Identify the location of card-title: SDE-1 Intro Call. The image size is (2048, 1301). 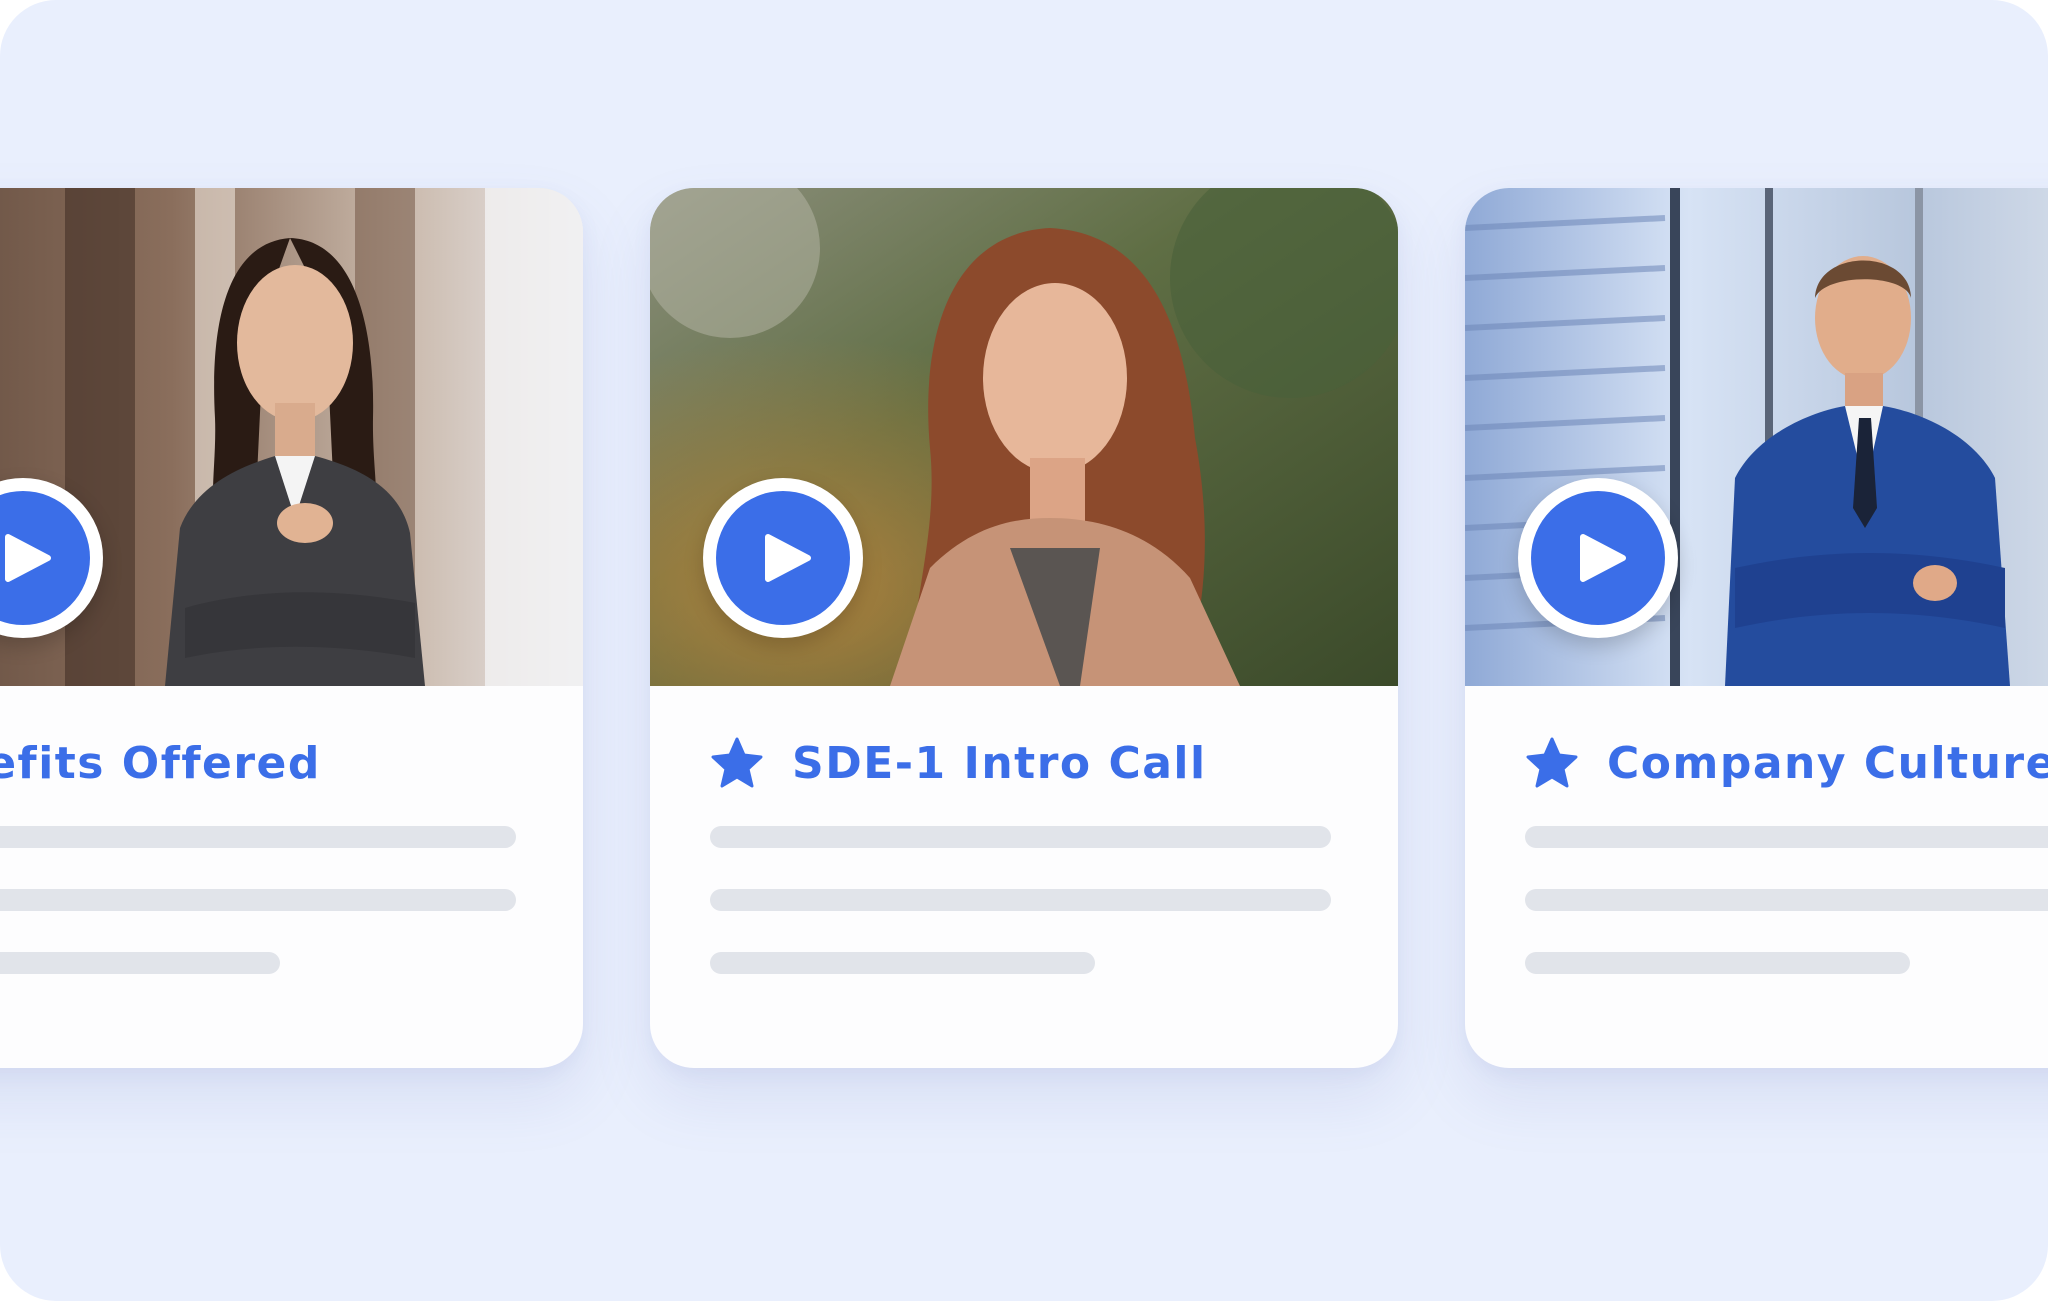
(999, 763).